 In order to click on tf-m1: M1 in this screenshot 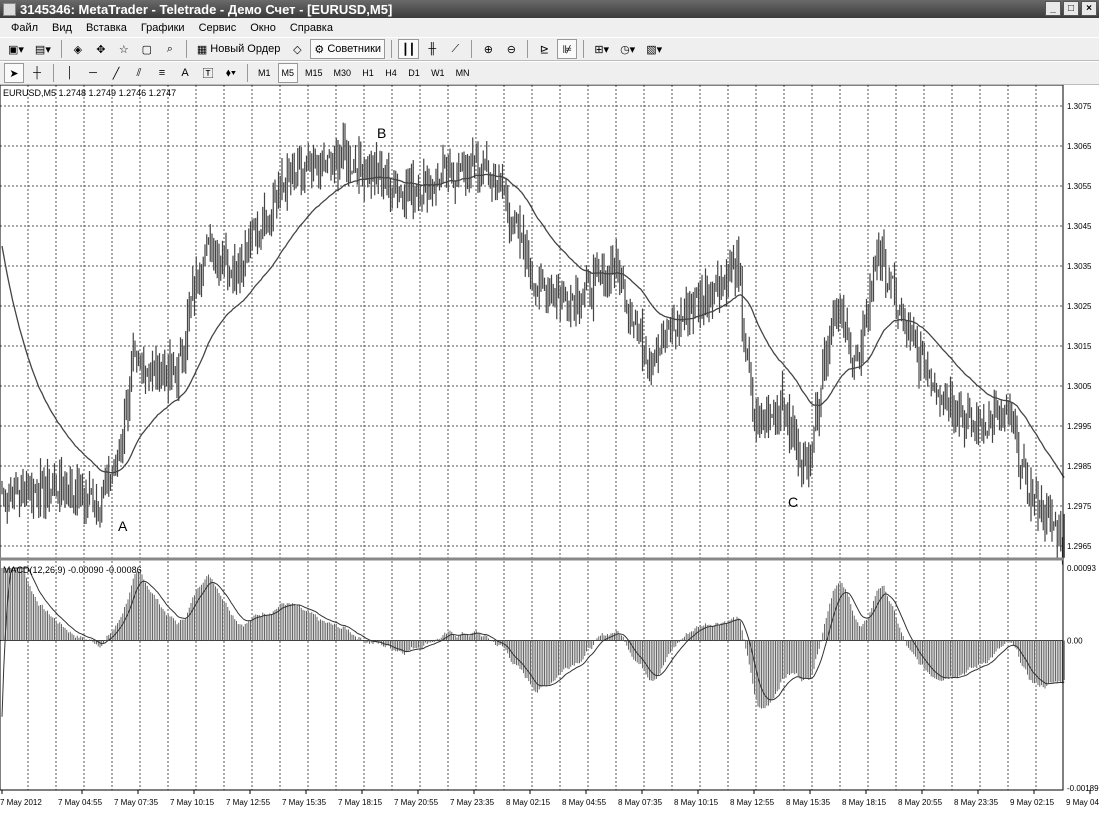, I will do `click(264, 73)`.